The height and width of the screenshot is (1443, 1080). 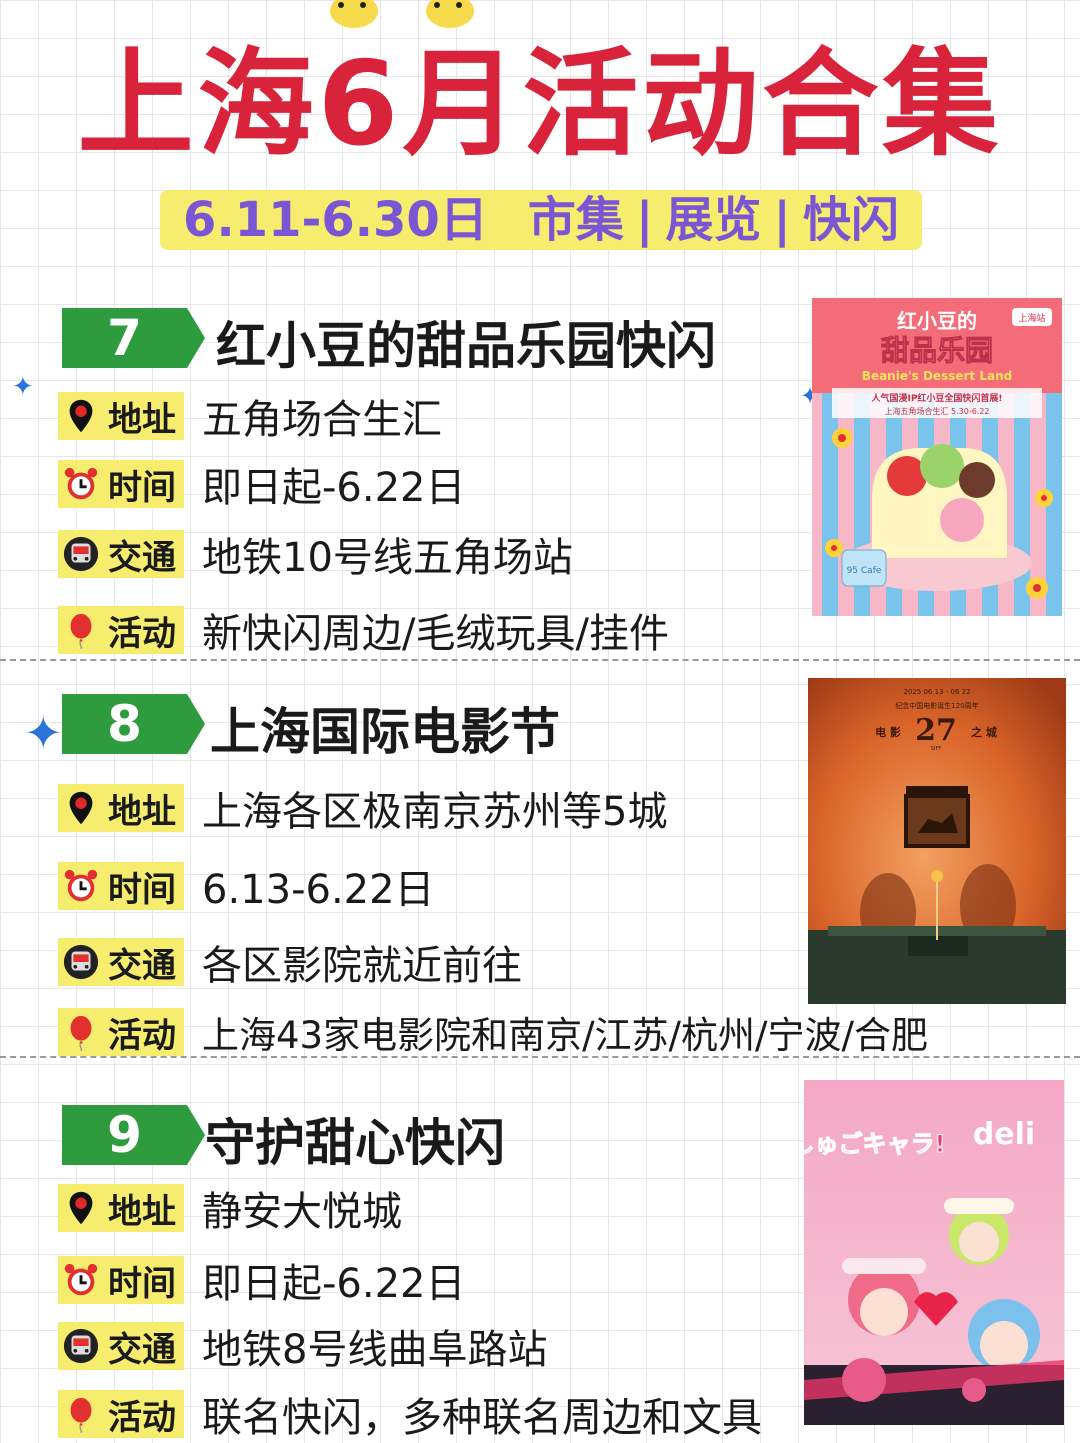 I want to click on poster-siff: SIFF, so click(x=936, y=749).